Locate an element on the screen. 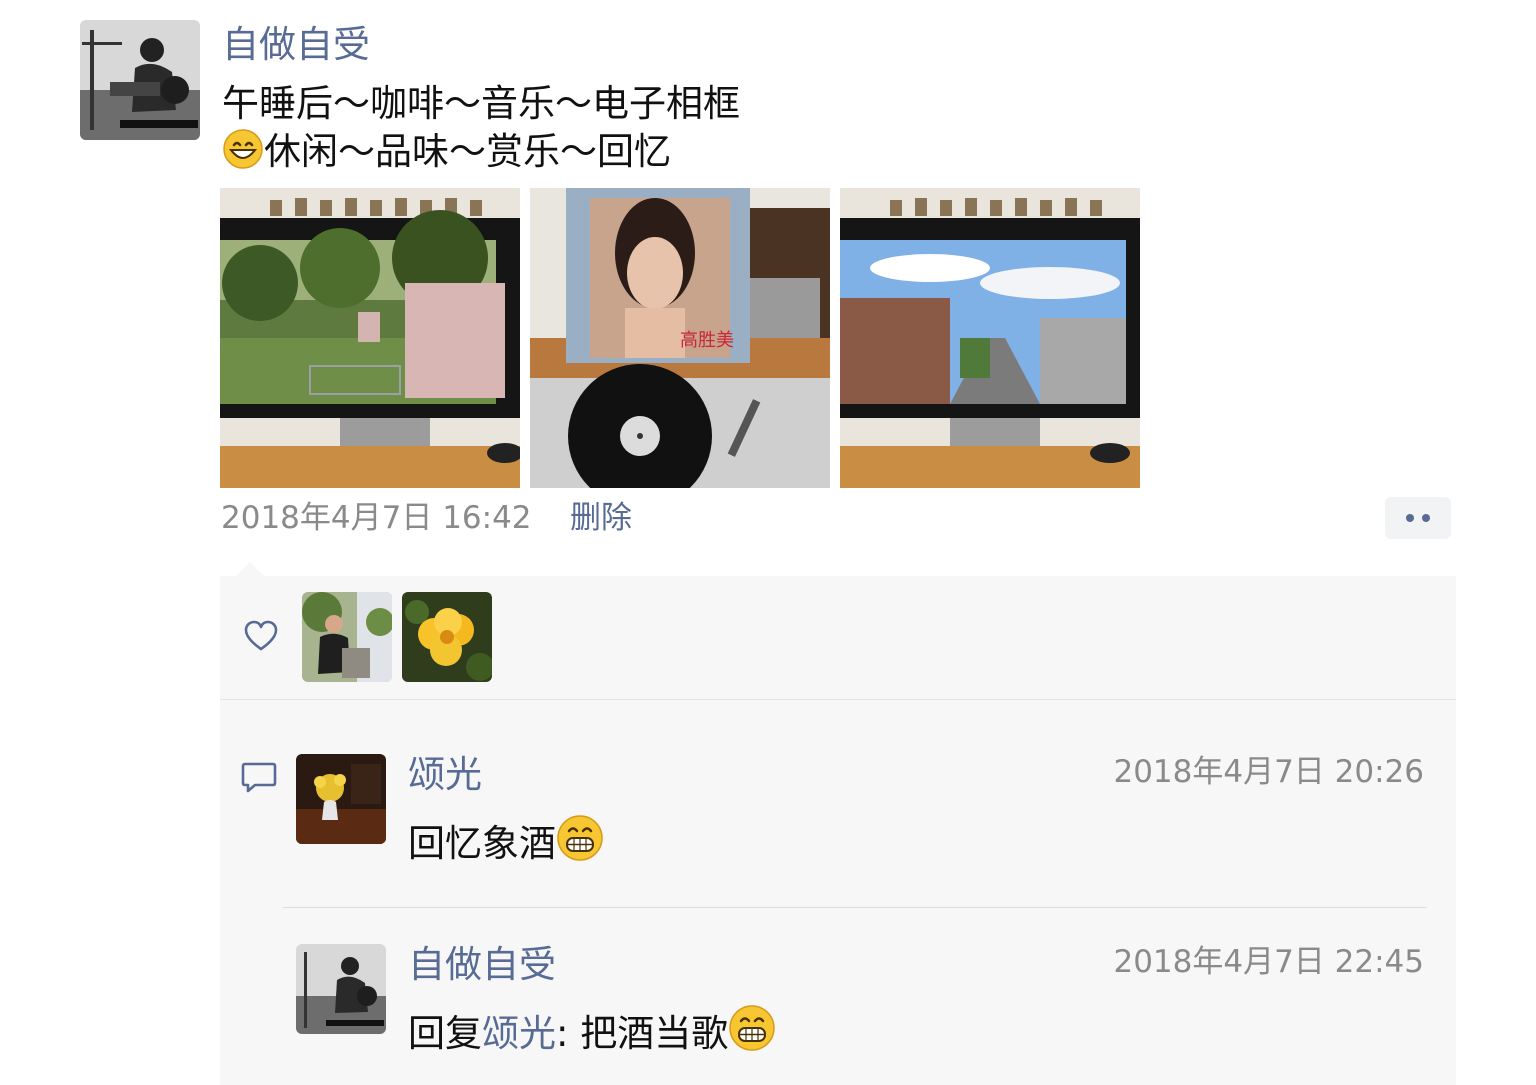 The image size is (1536, 1085). comment-time: 2018年4月7日 22:45 is located at coordinates (1268, 962).